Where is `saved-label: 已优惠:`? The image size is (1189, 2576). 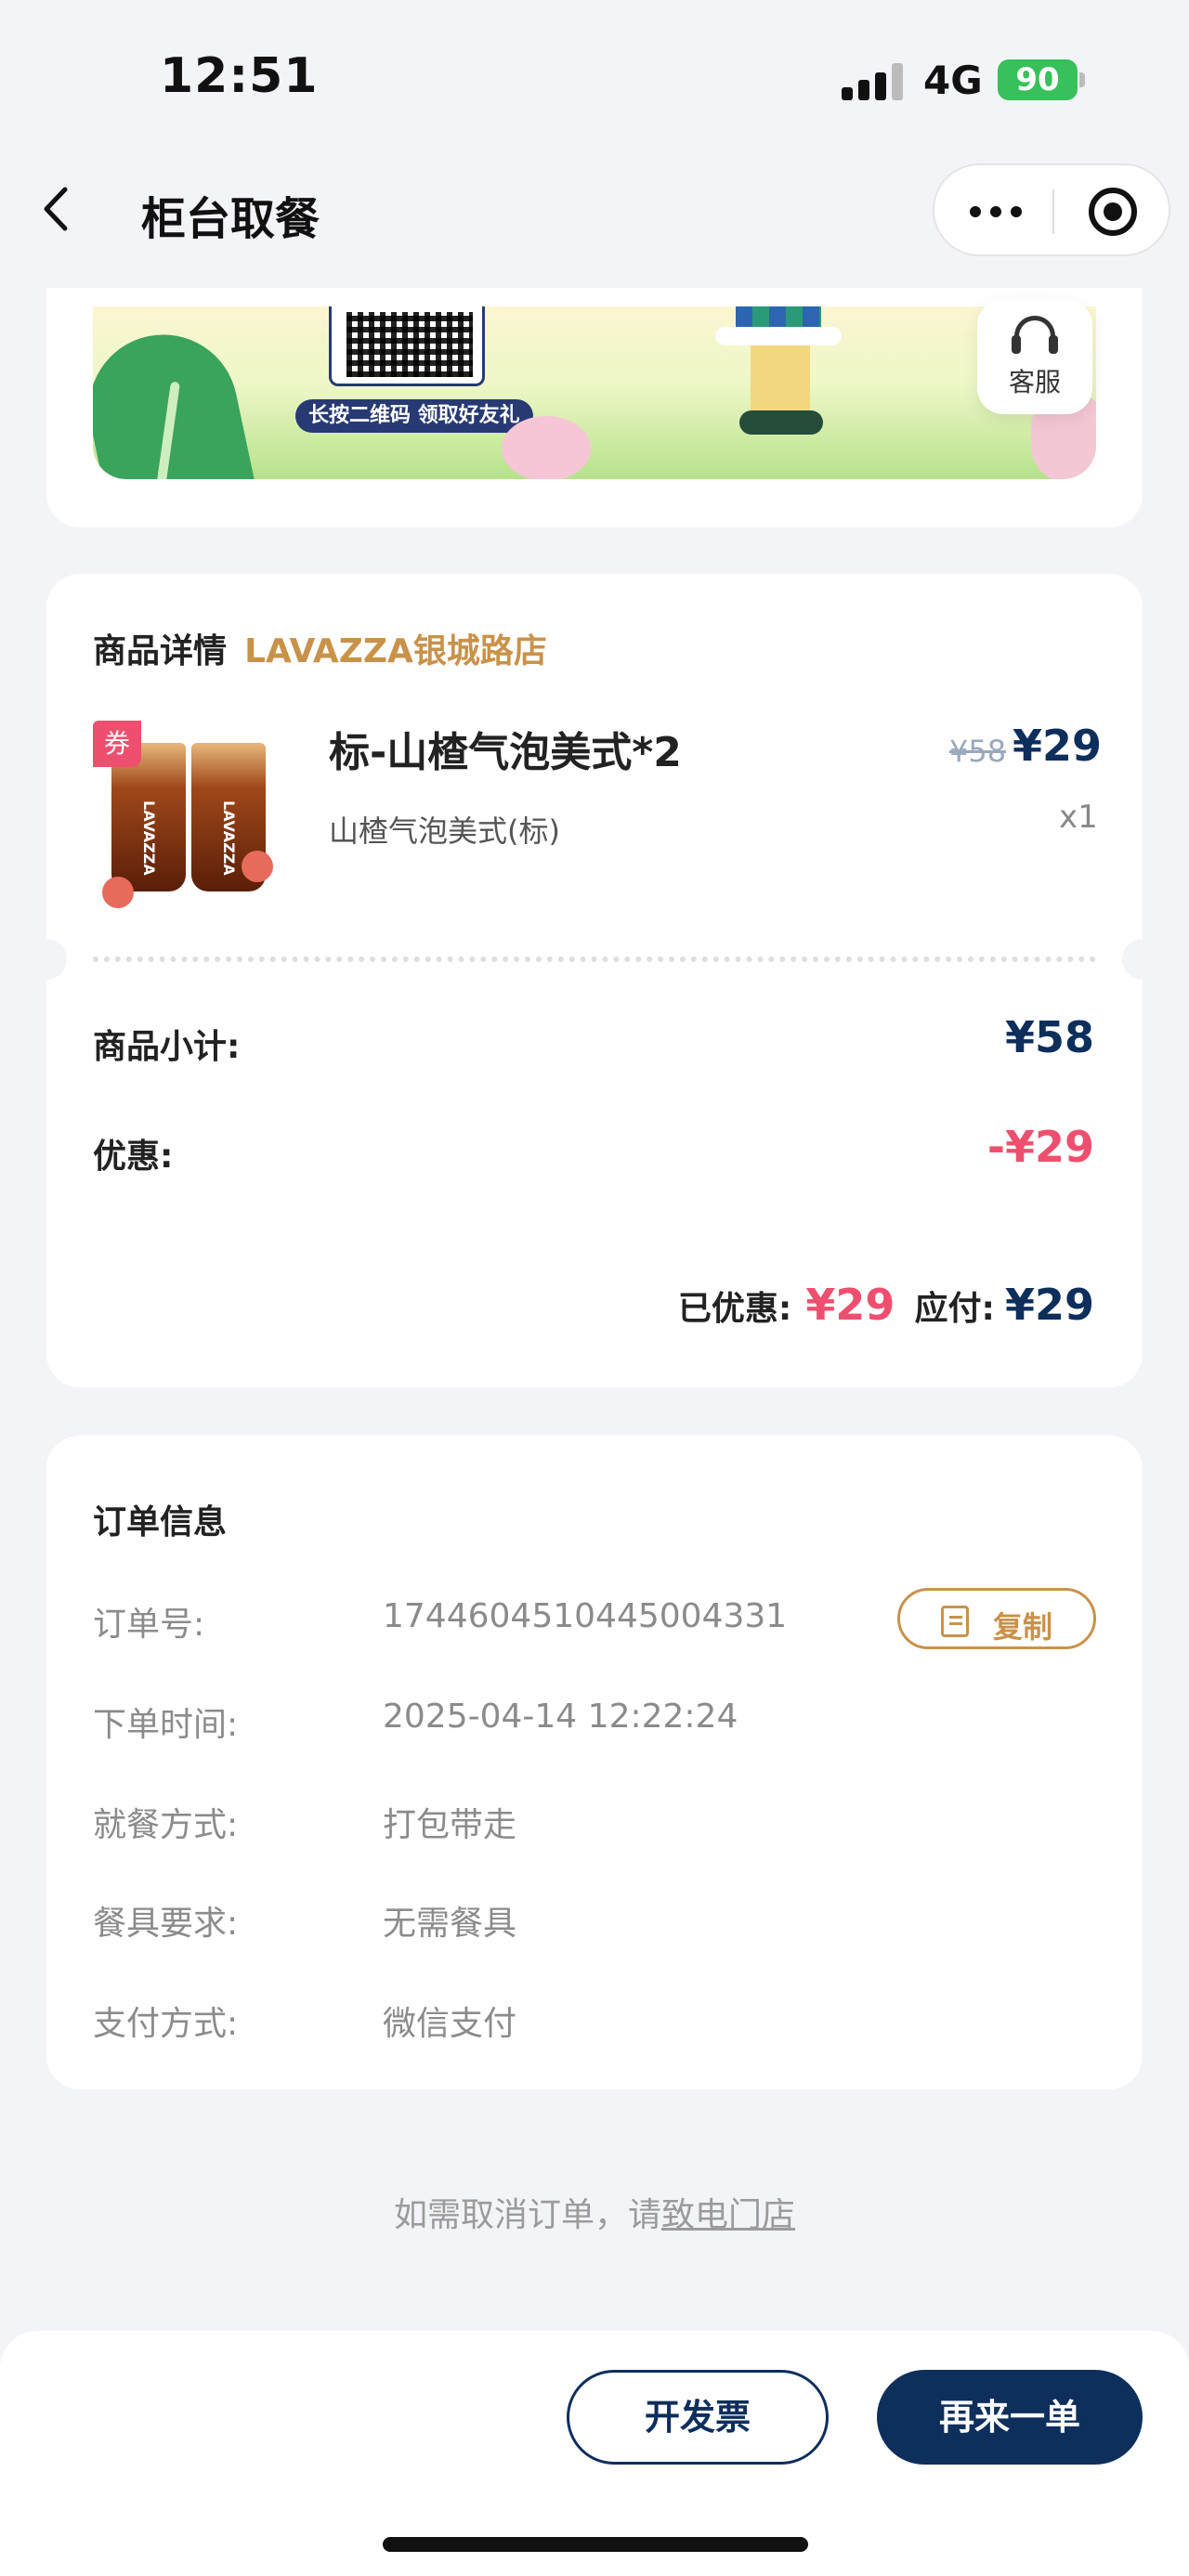 saved-label: 已优惠: is located at coordinates (734, 1309).